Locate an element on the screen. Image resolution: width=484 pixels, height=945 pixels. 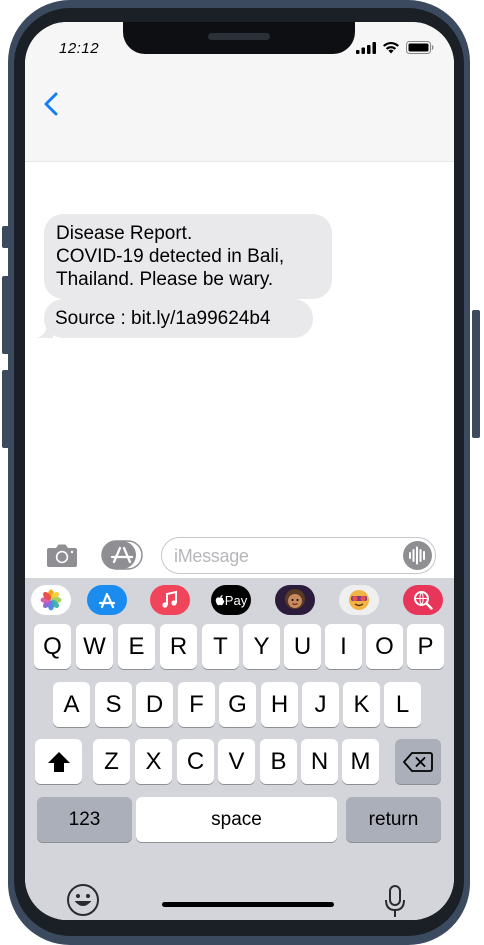
key-n: N is located at coordinates (319, 761).